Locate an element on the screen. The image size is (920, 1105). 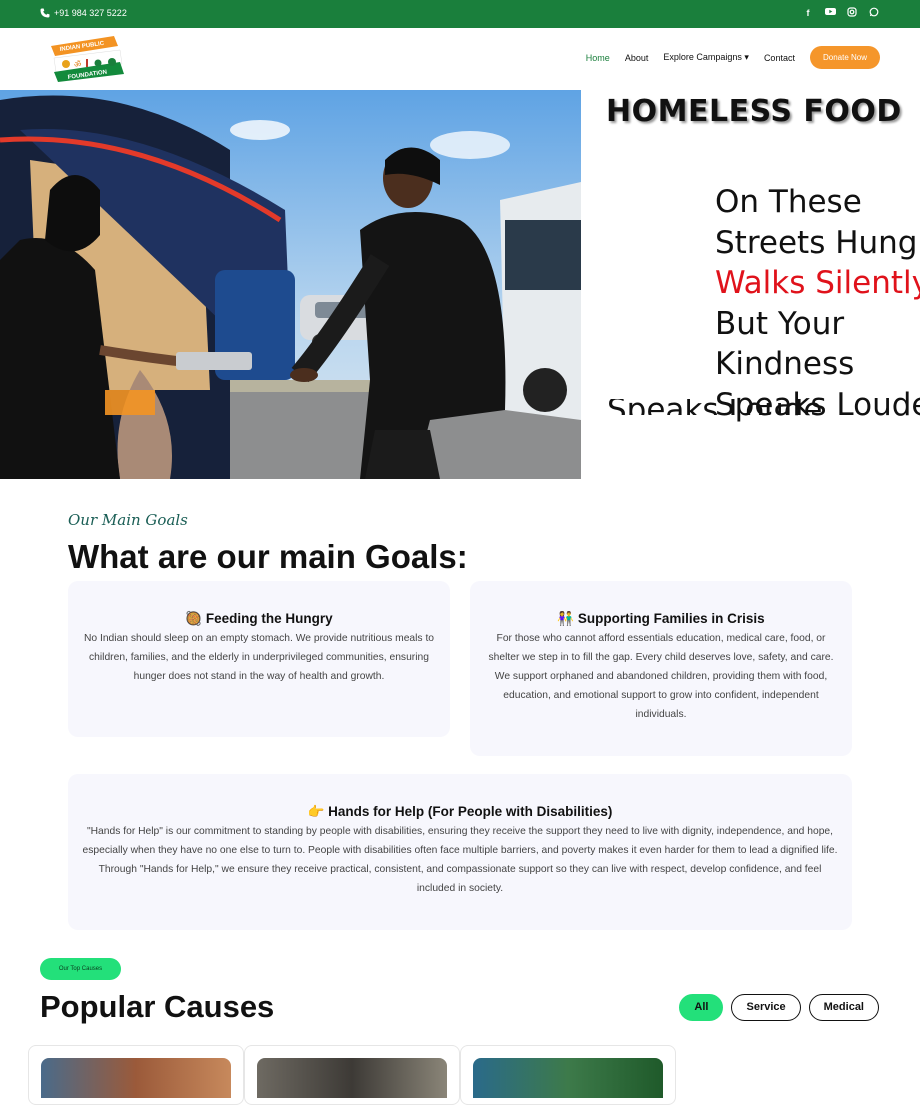
donate-now-button: Donate Now is located at coordinates (844, 57).